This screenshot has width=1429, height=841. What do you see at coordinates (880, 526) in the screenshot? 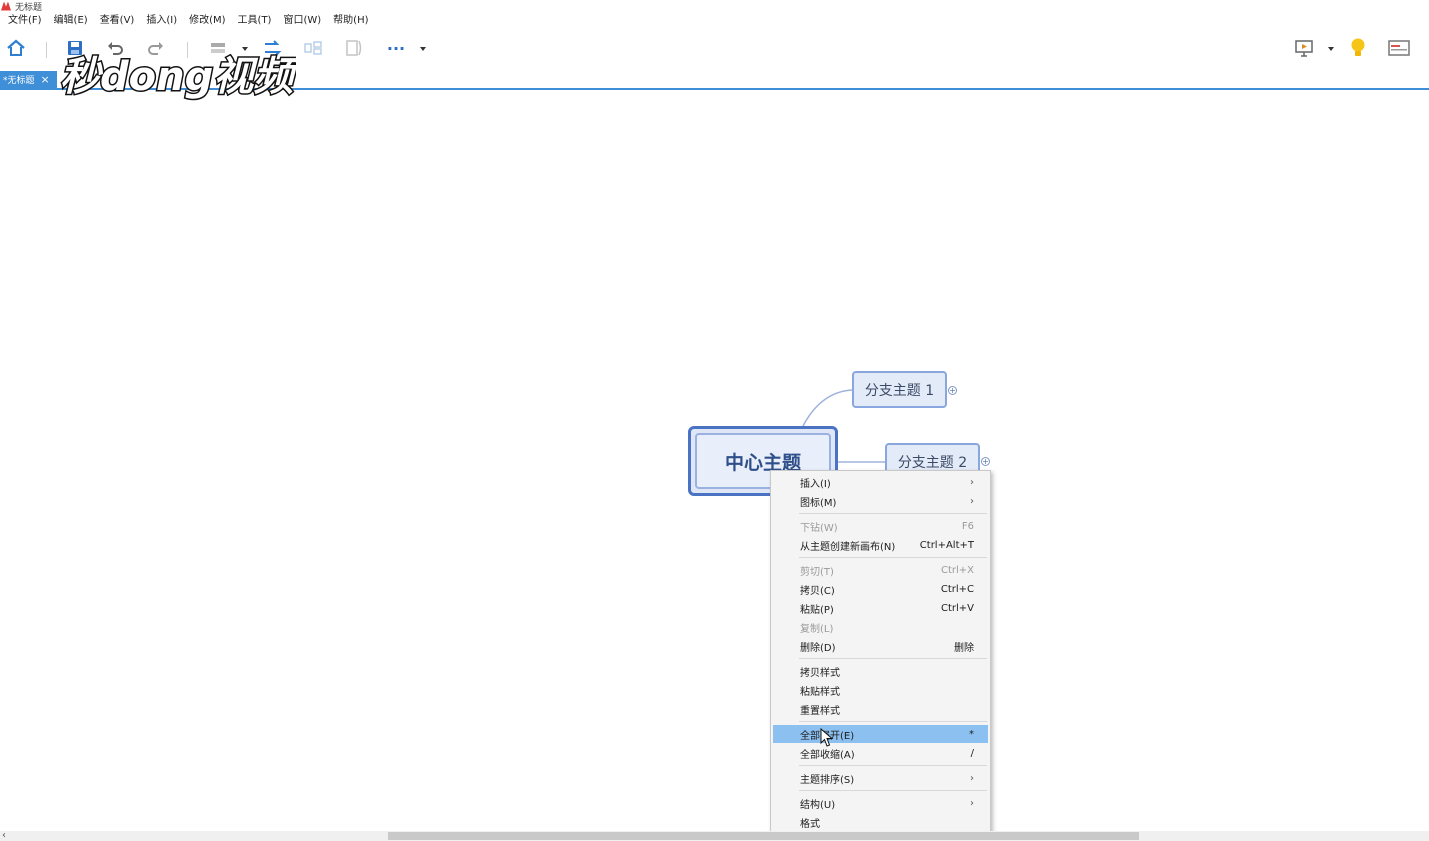
I see `menu-item-drill-down: 下钻(W) F6` at bounding box center [880, 526].